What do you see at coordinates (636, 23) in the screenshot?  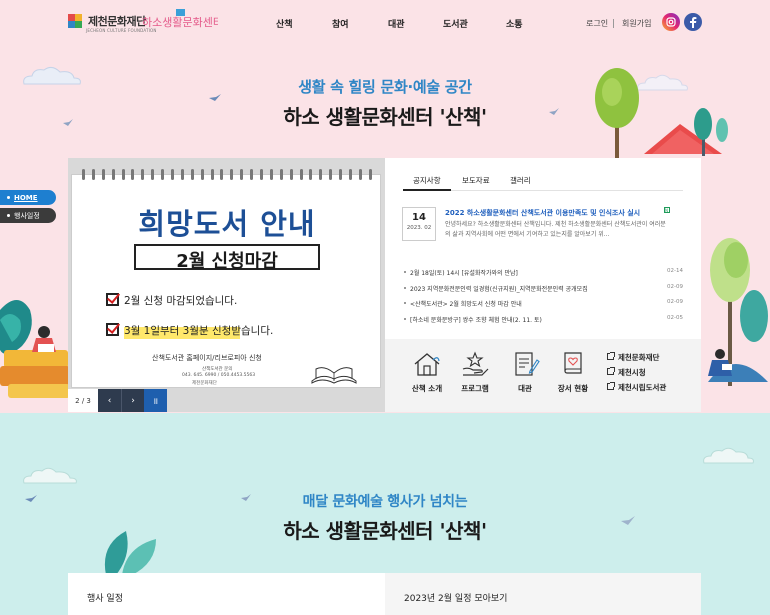 I see `signup-link: 회원가입` at bounding box center [636, 23].